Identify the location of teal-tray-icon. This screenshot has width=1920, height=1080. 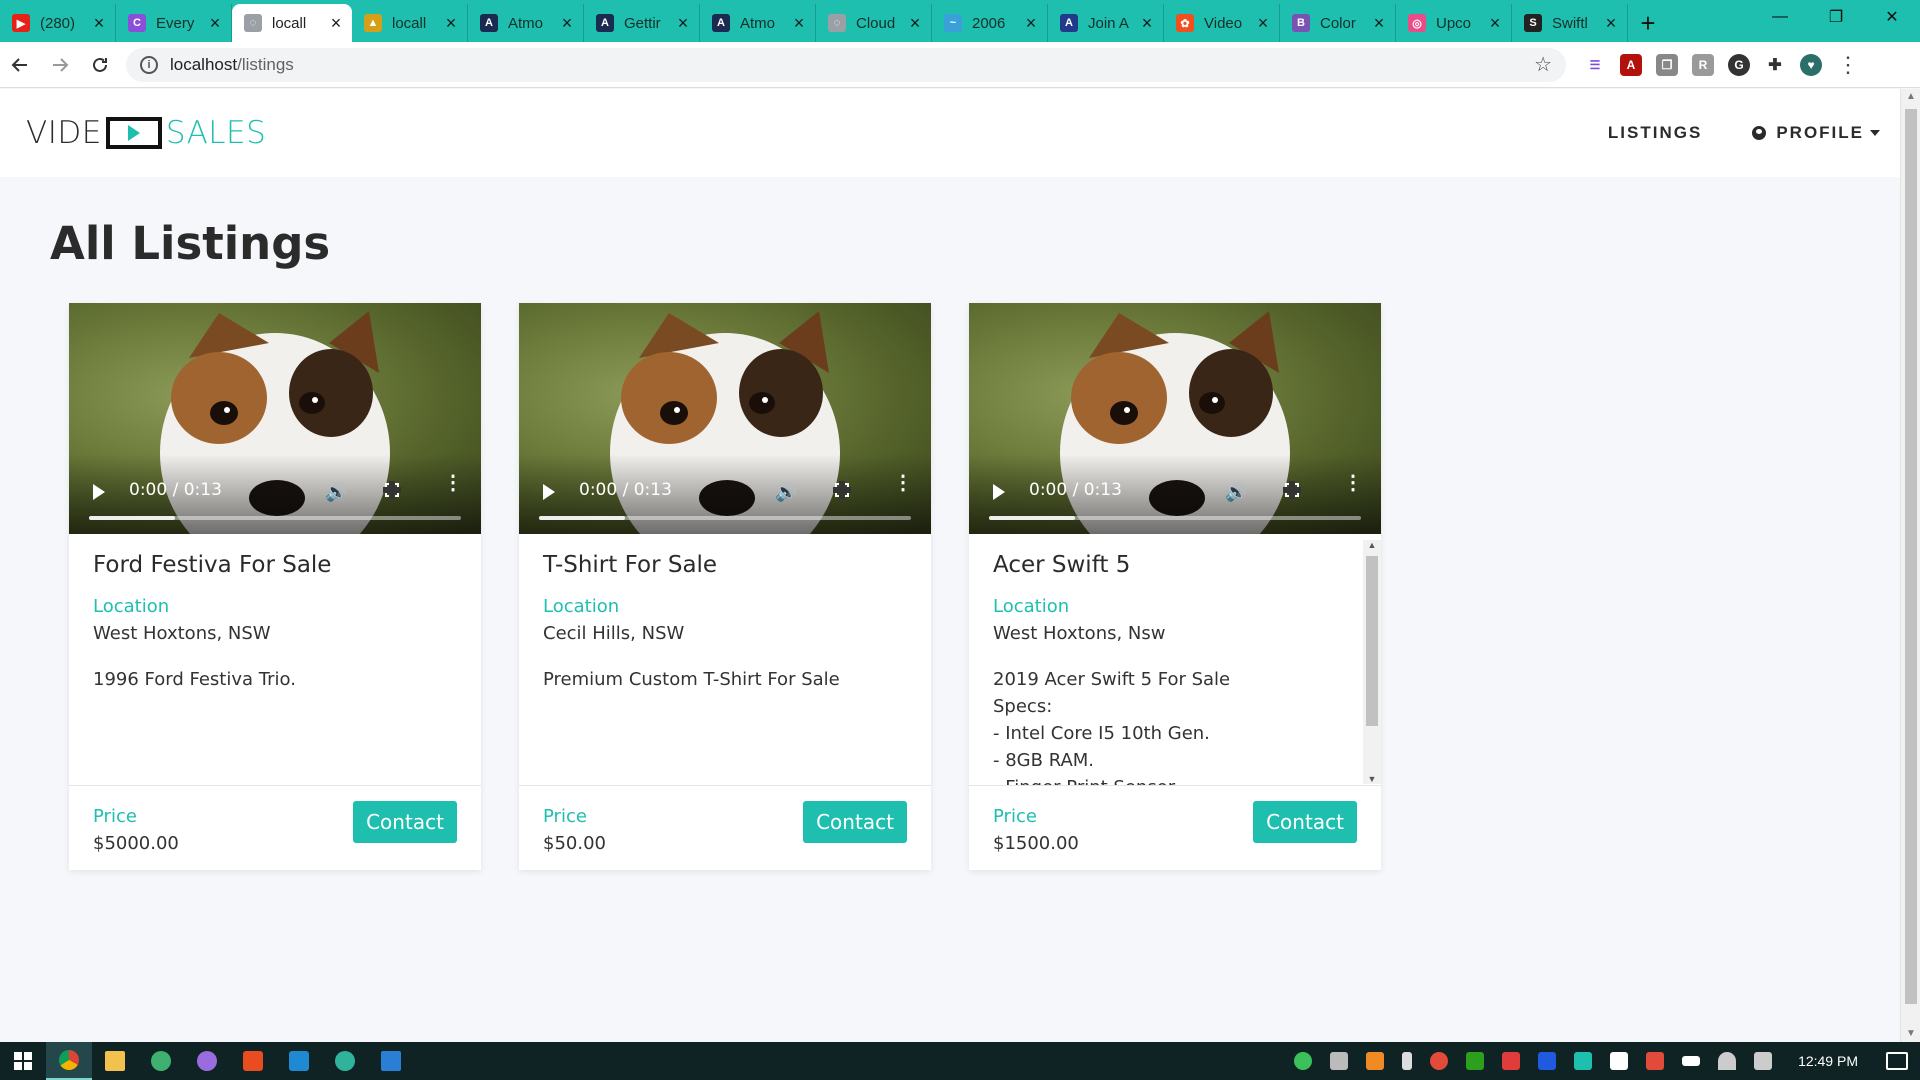
(1583, 1061).